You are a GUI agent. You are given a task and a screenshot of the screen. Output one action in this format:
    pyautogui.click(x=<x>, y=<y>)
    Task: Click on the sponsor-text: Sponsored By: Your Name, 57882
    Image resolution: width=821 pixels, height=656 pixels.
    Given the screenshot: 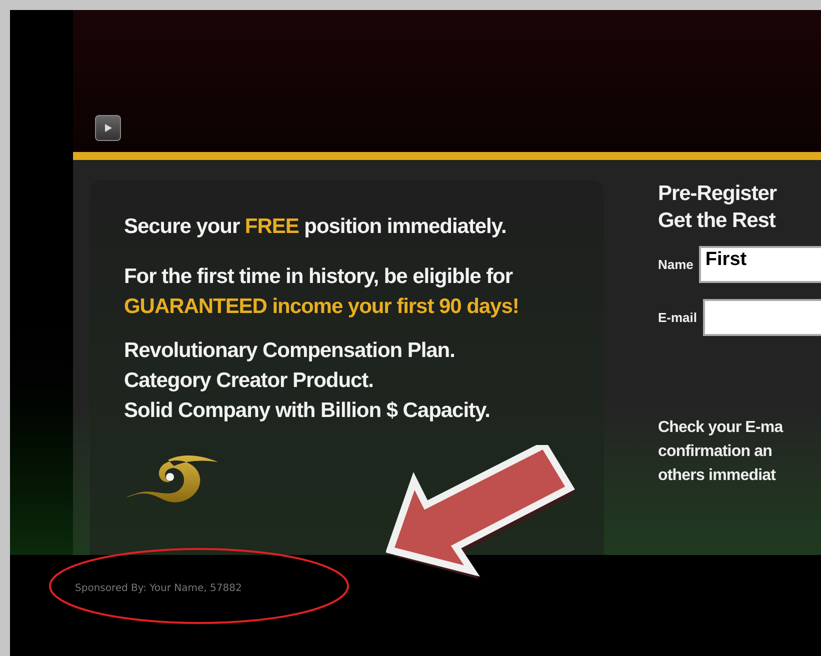 What is the action you would take?
    pyautogui.click(x=158, y=588)
    